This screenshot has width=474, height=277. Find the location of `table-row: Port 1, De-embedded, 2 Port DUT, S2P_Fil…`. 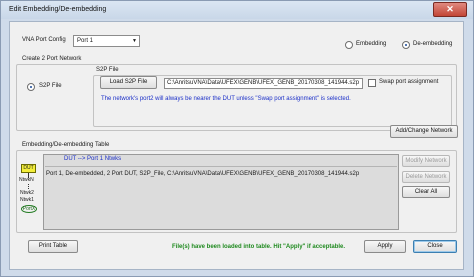

table-row: Port 1, De-embedded, 2 Port DUT, S2P_Fil… is located at coordinates (202, 174).